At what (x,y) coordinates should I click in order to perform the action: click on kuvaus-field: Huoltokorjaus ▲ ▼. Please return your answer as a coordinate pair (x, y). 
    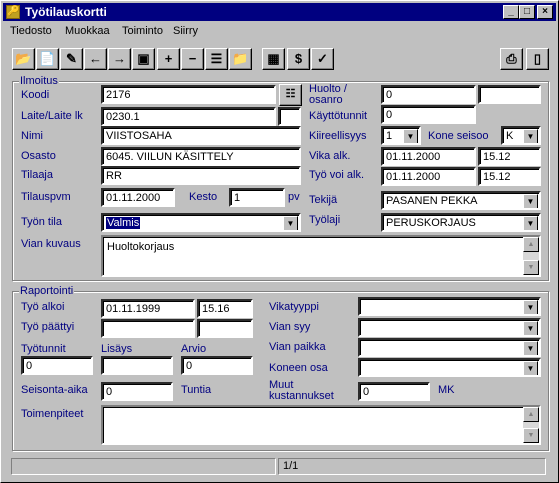
    Looking at the image, I should click on (321, 256).